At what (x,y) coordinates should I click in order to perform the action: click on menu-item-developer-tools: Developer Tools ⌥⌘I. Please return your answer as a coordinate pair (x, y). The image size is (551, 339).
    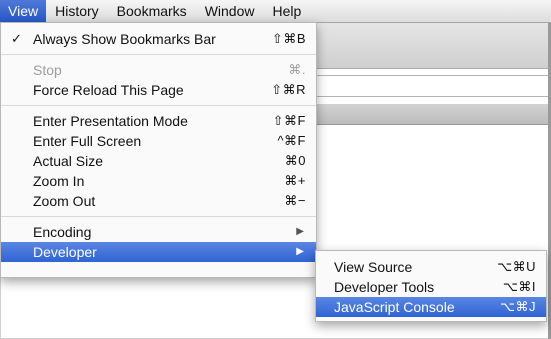
    Looking at the image, I should click on (431, 287).